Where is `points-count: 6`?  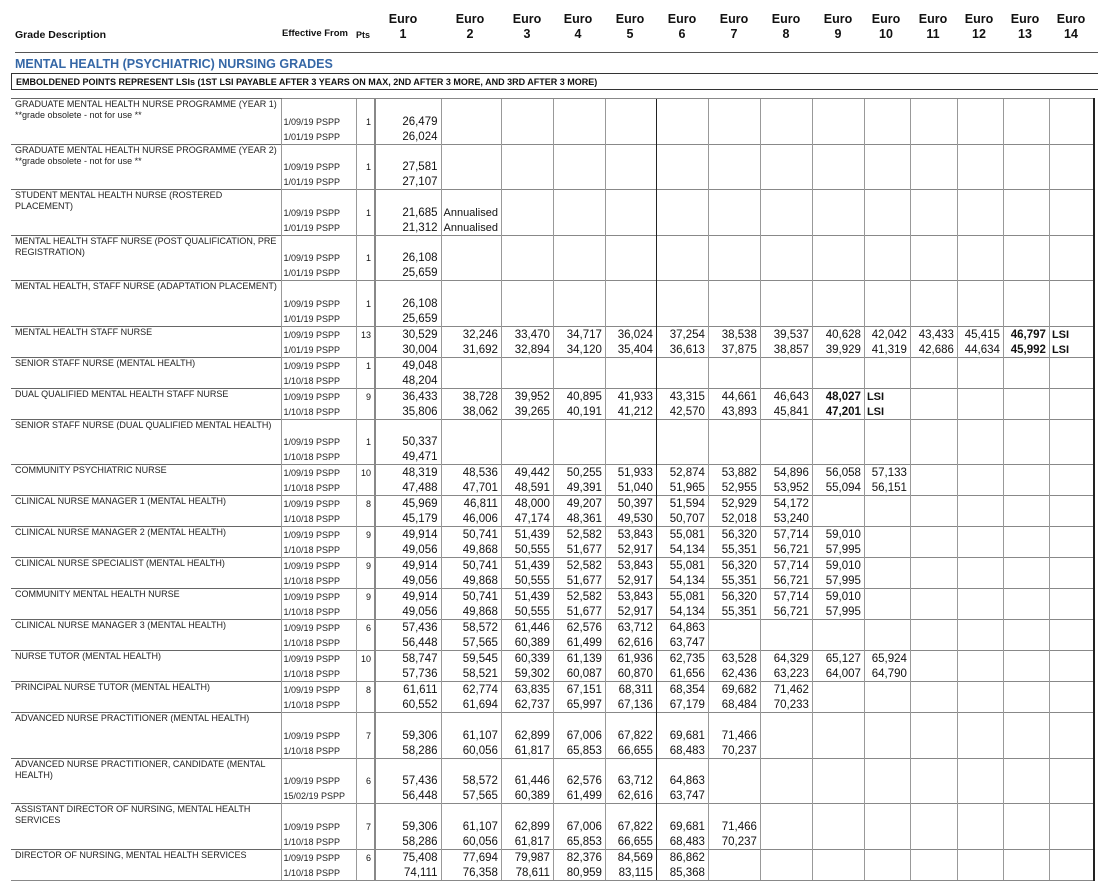
points-count: 6 is located at coordinates (365, 856).